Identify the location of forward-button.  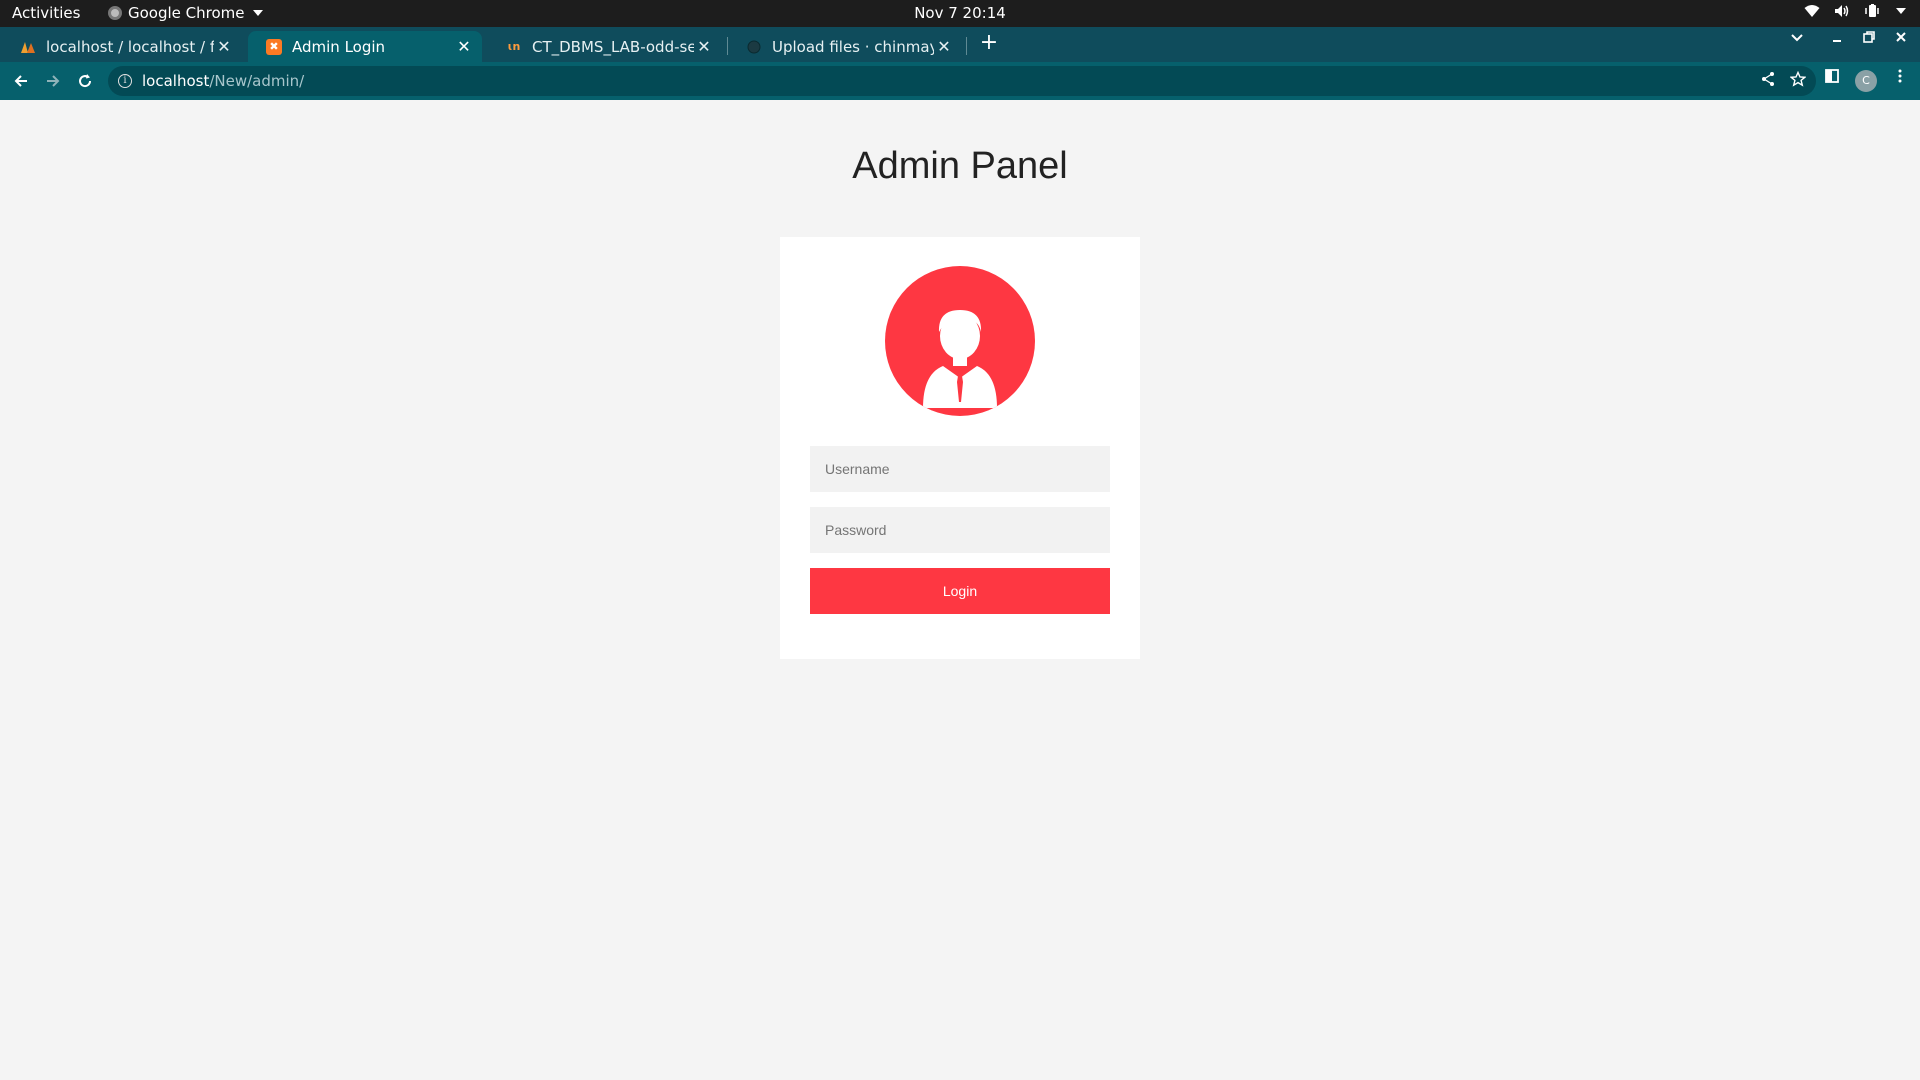
(53, 81).